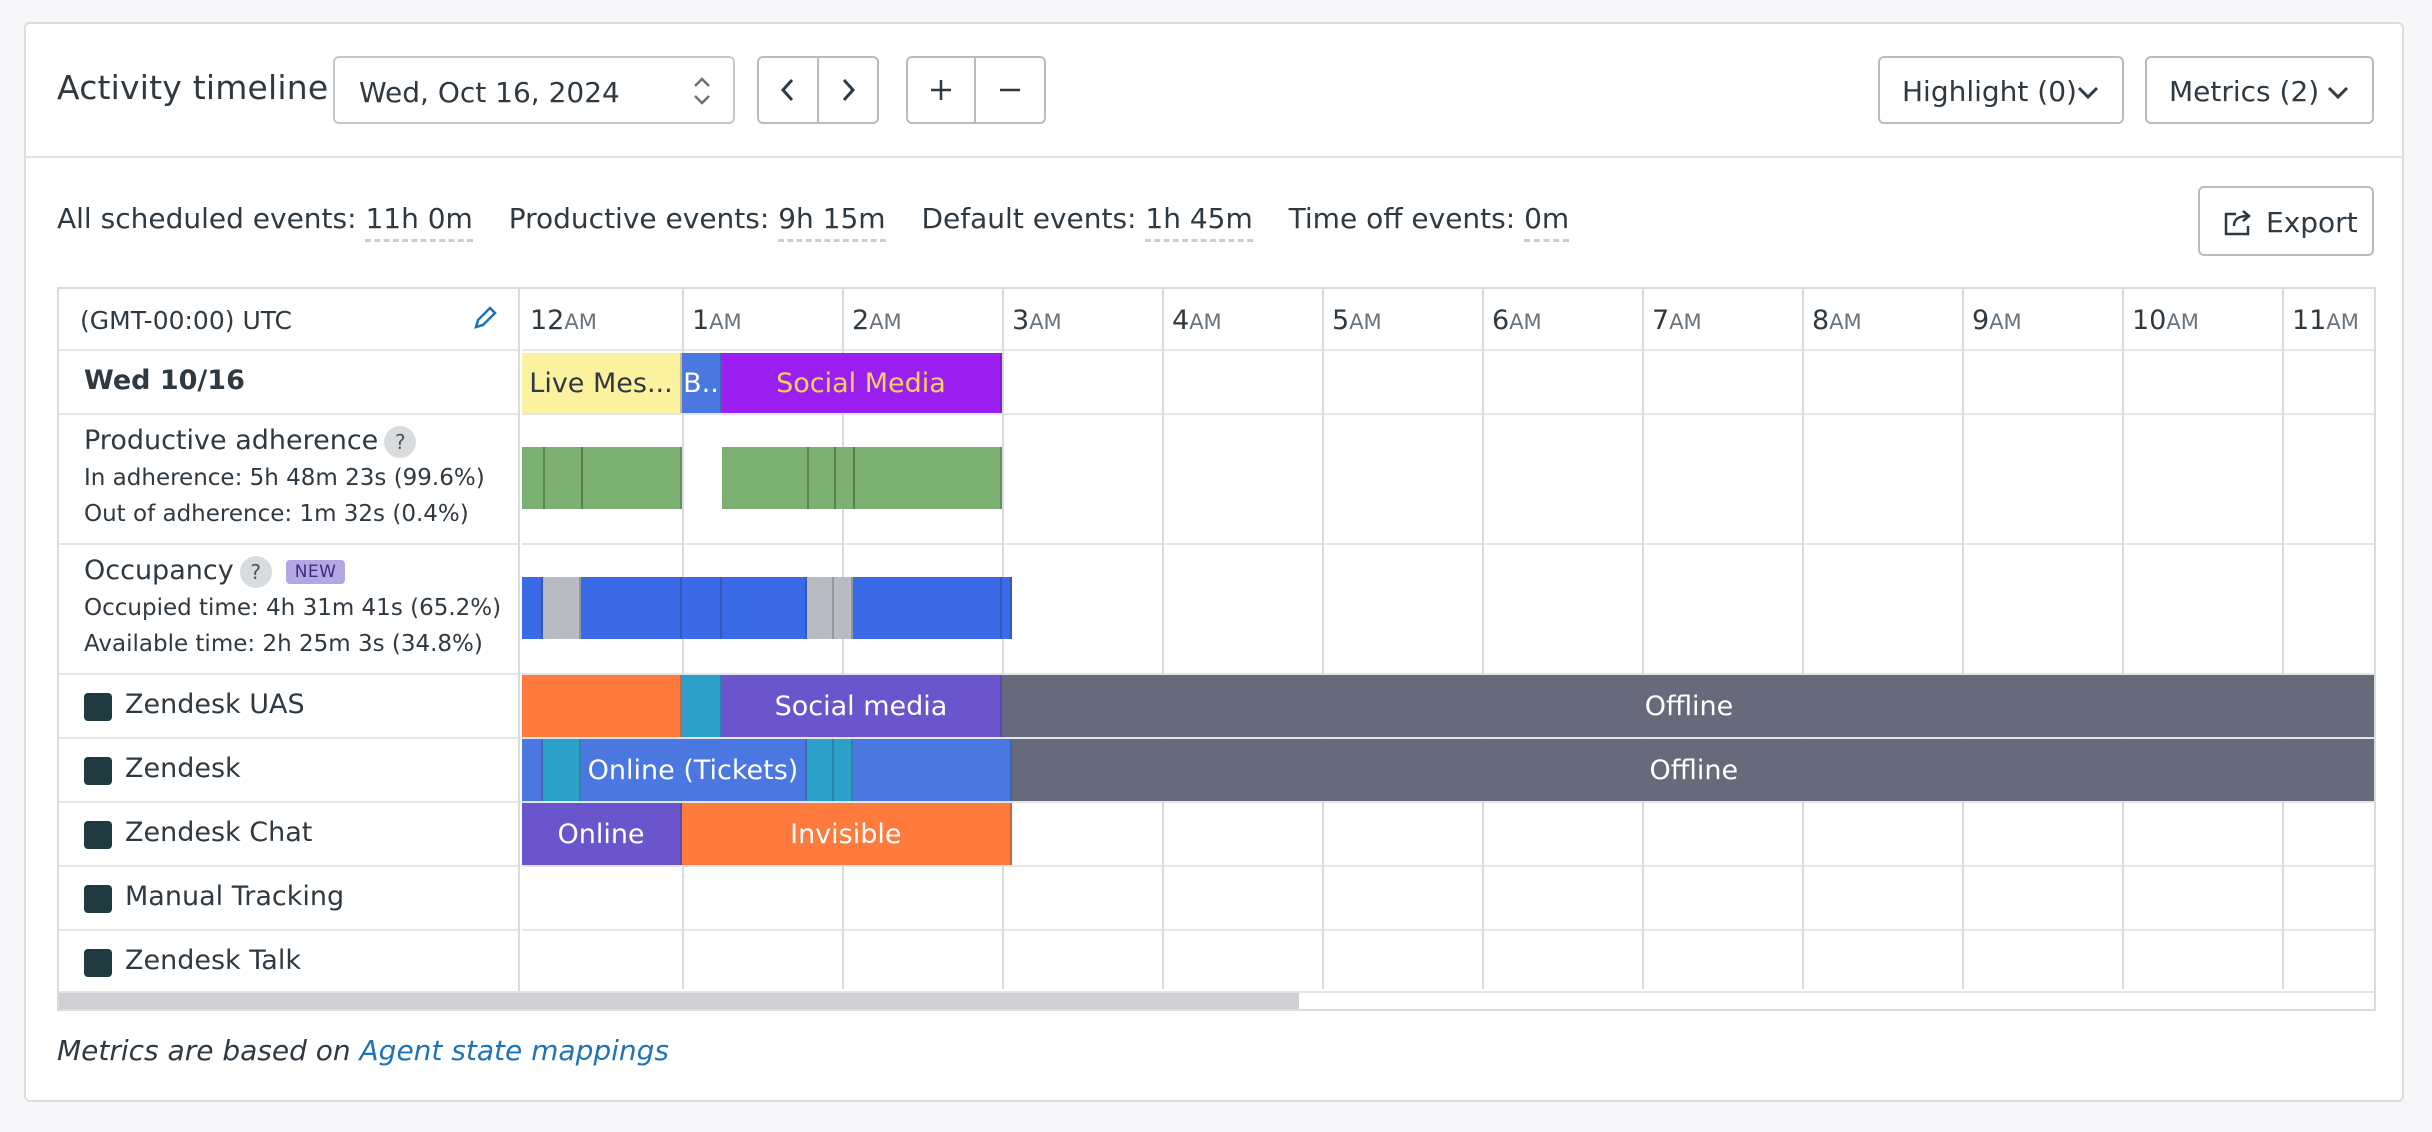 The height and width of the screenshot is (1132, 2432). Describe the element at coordinates (485, 318) in the screenshot. I see `pencil-icon` at that location.